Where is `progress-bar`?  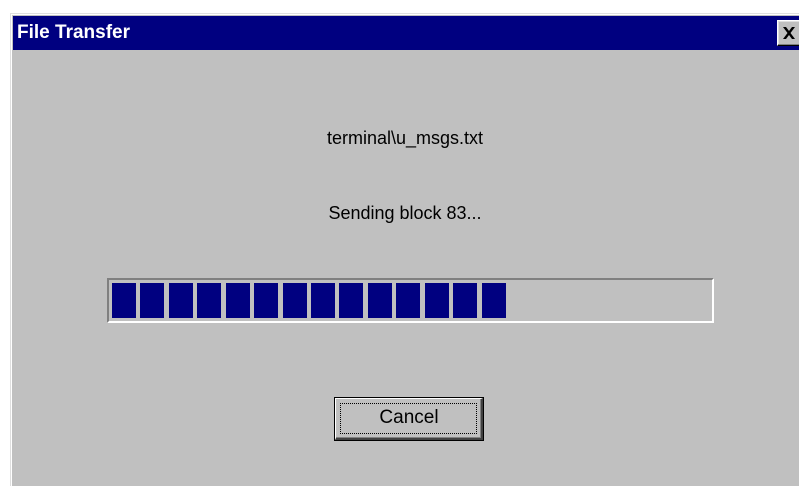
progress-bar is located at coordinates (410, 300).